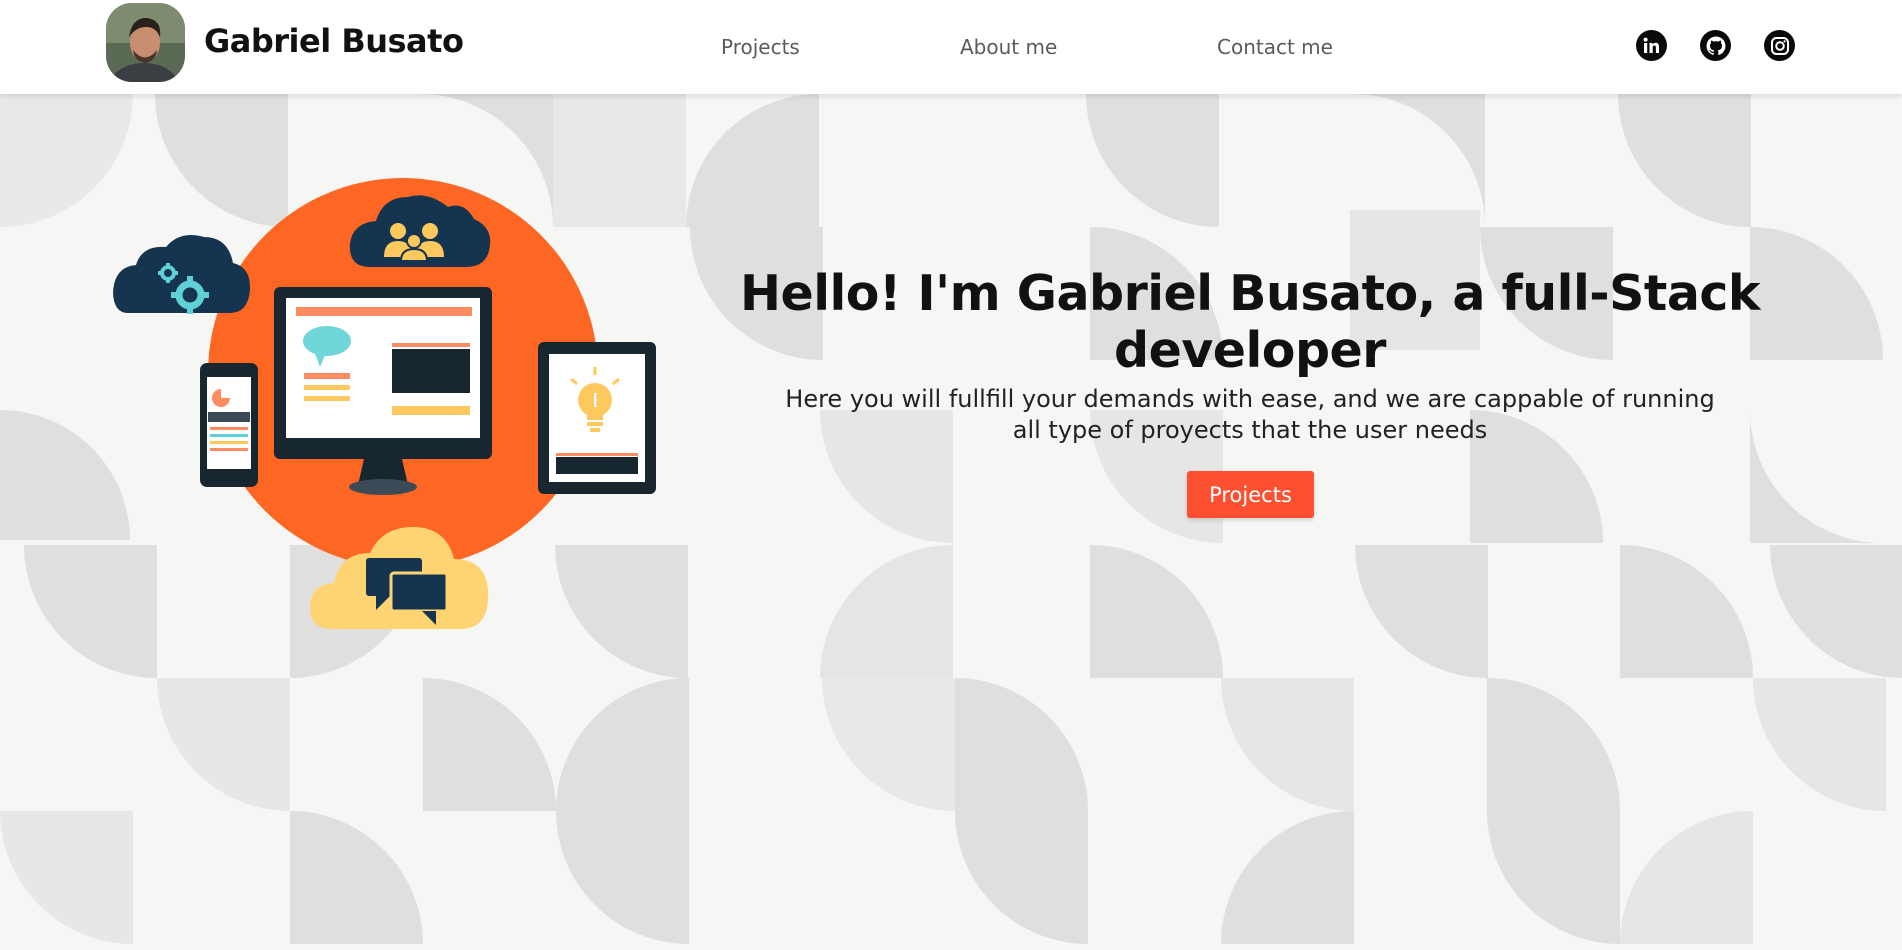  I want to click on projects-button: Projects, so click(1250, 494).